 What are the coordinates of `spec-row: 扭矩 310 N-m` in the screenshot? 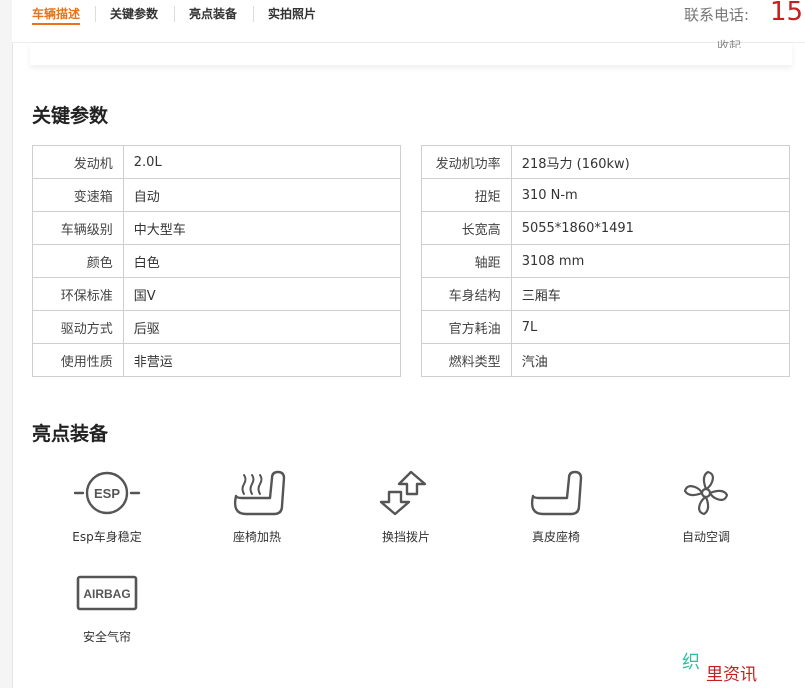 It's located at (606, 195).